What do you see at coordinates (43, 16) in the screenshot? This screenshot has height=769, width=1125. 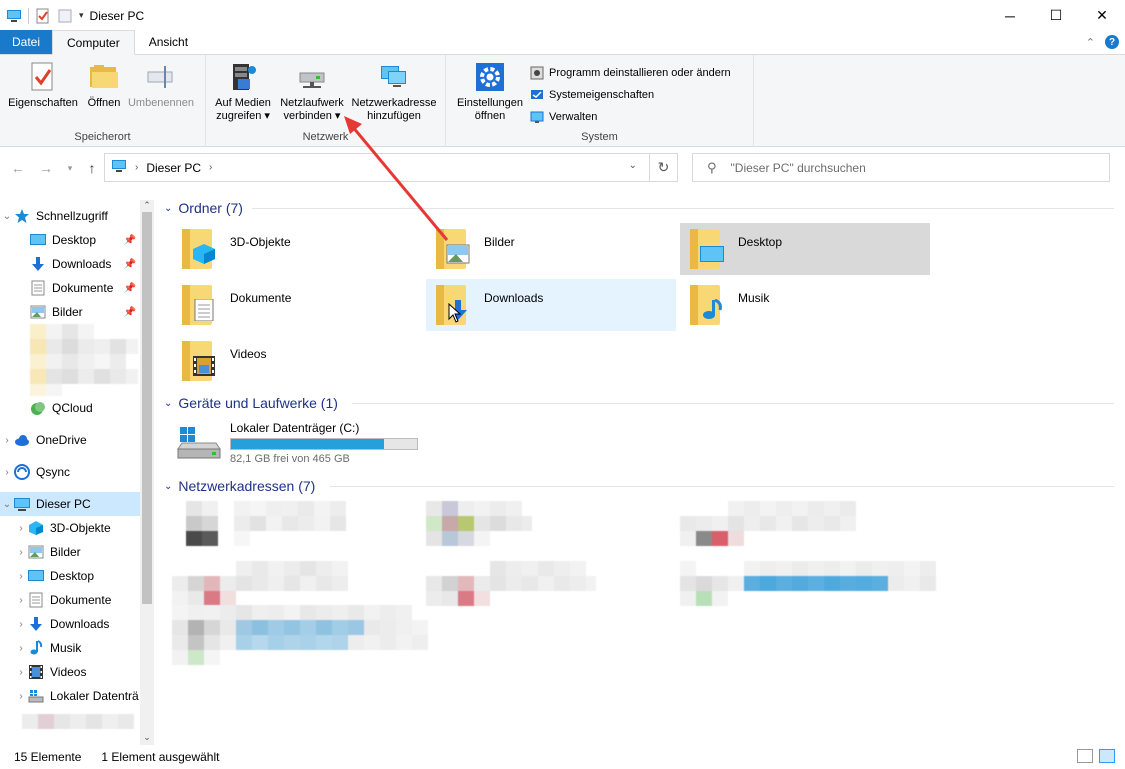 I see `properties-icon` at bounding box center [43, 16].